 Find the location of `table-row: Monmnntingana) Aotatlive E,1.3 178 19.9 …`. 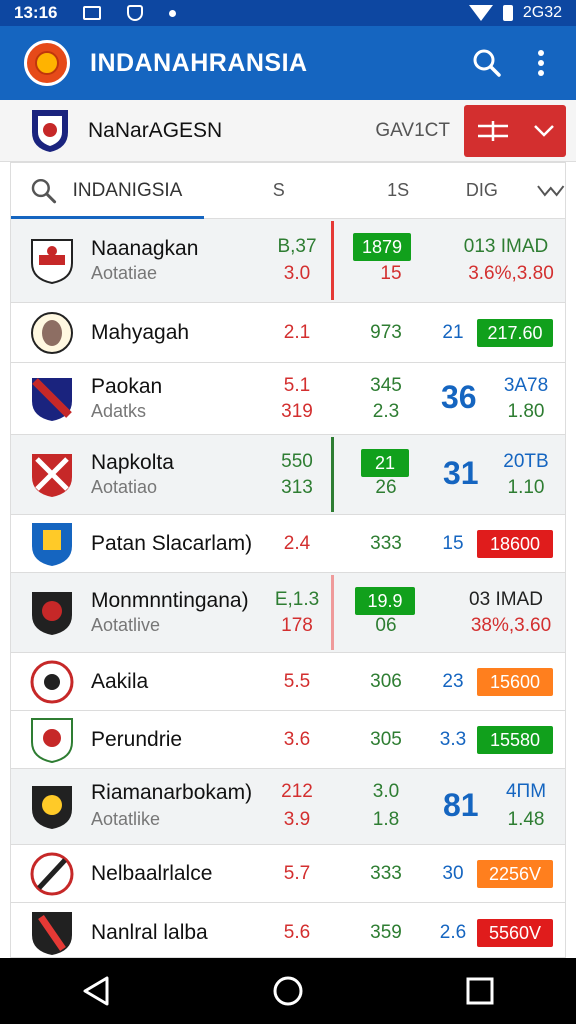

table-row: Monmnntingana) Aotatlive E,1.3 178 19.9 … is located at coordinates (288, 613).